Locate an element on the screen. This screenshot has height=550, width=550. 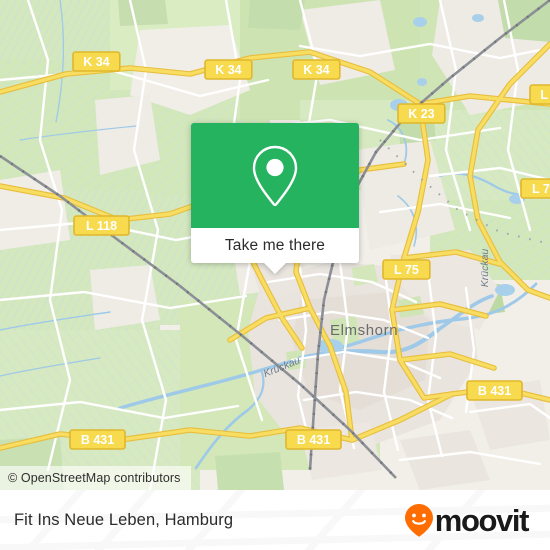
bottom-info-bar: Fit Ins Neue Leben, Hamburg moovit is located at coordinates (275, 520).